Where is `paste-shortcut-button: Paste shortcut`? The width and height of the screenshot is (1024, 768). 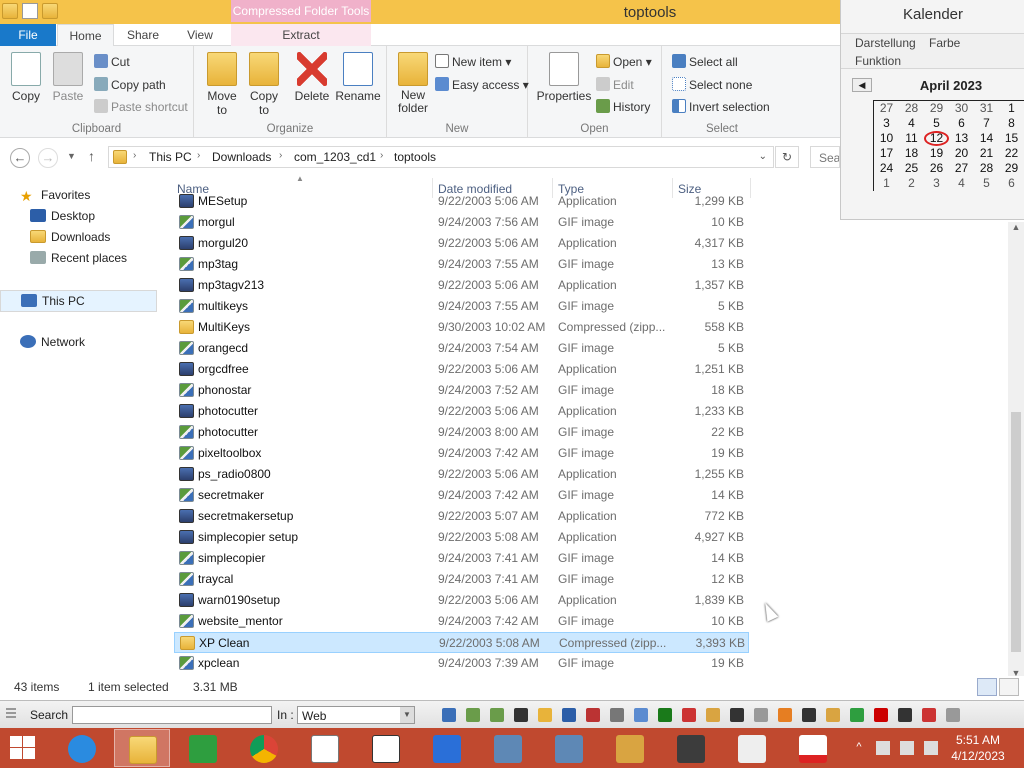 paste-shortcut-button: Paste shortcut is located at coordinates (141, 106).